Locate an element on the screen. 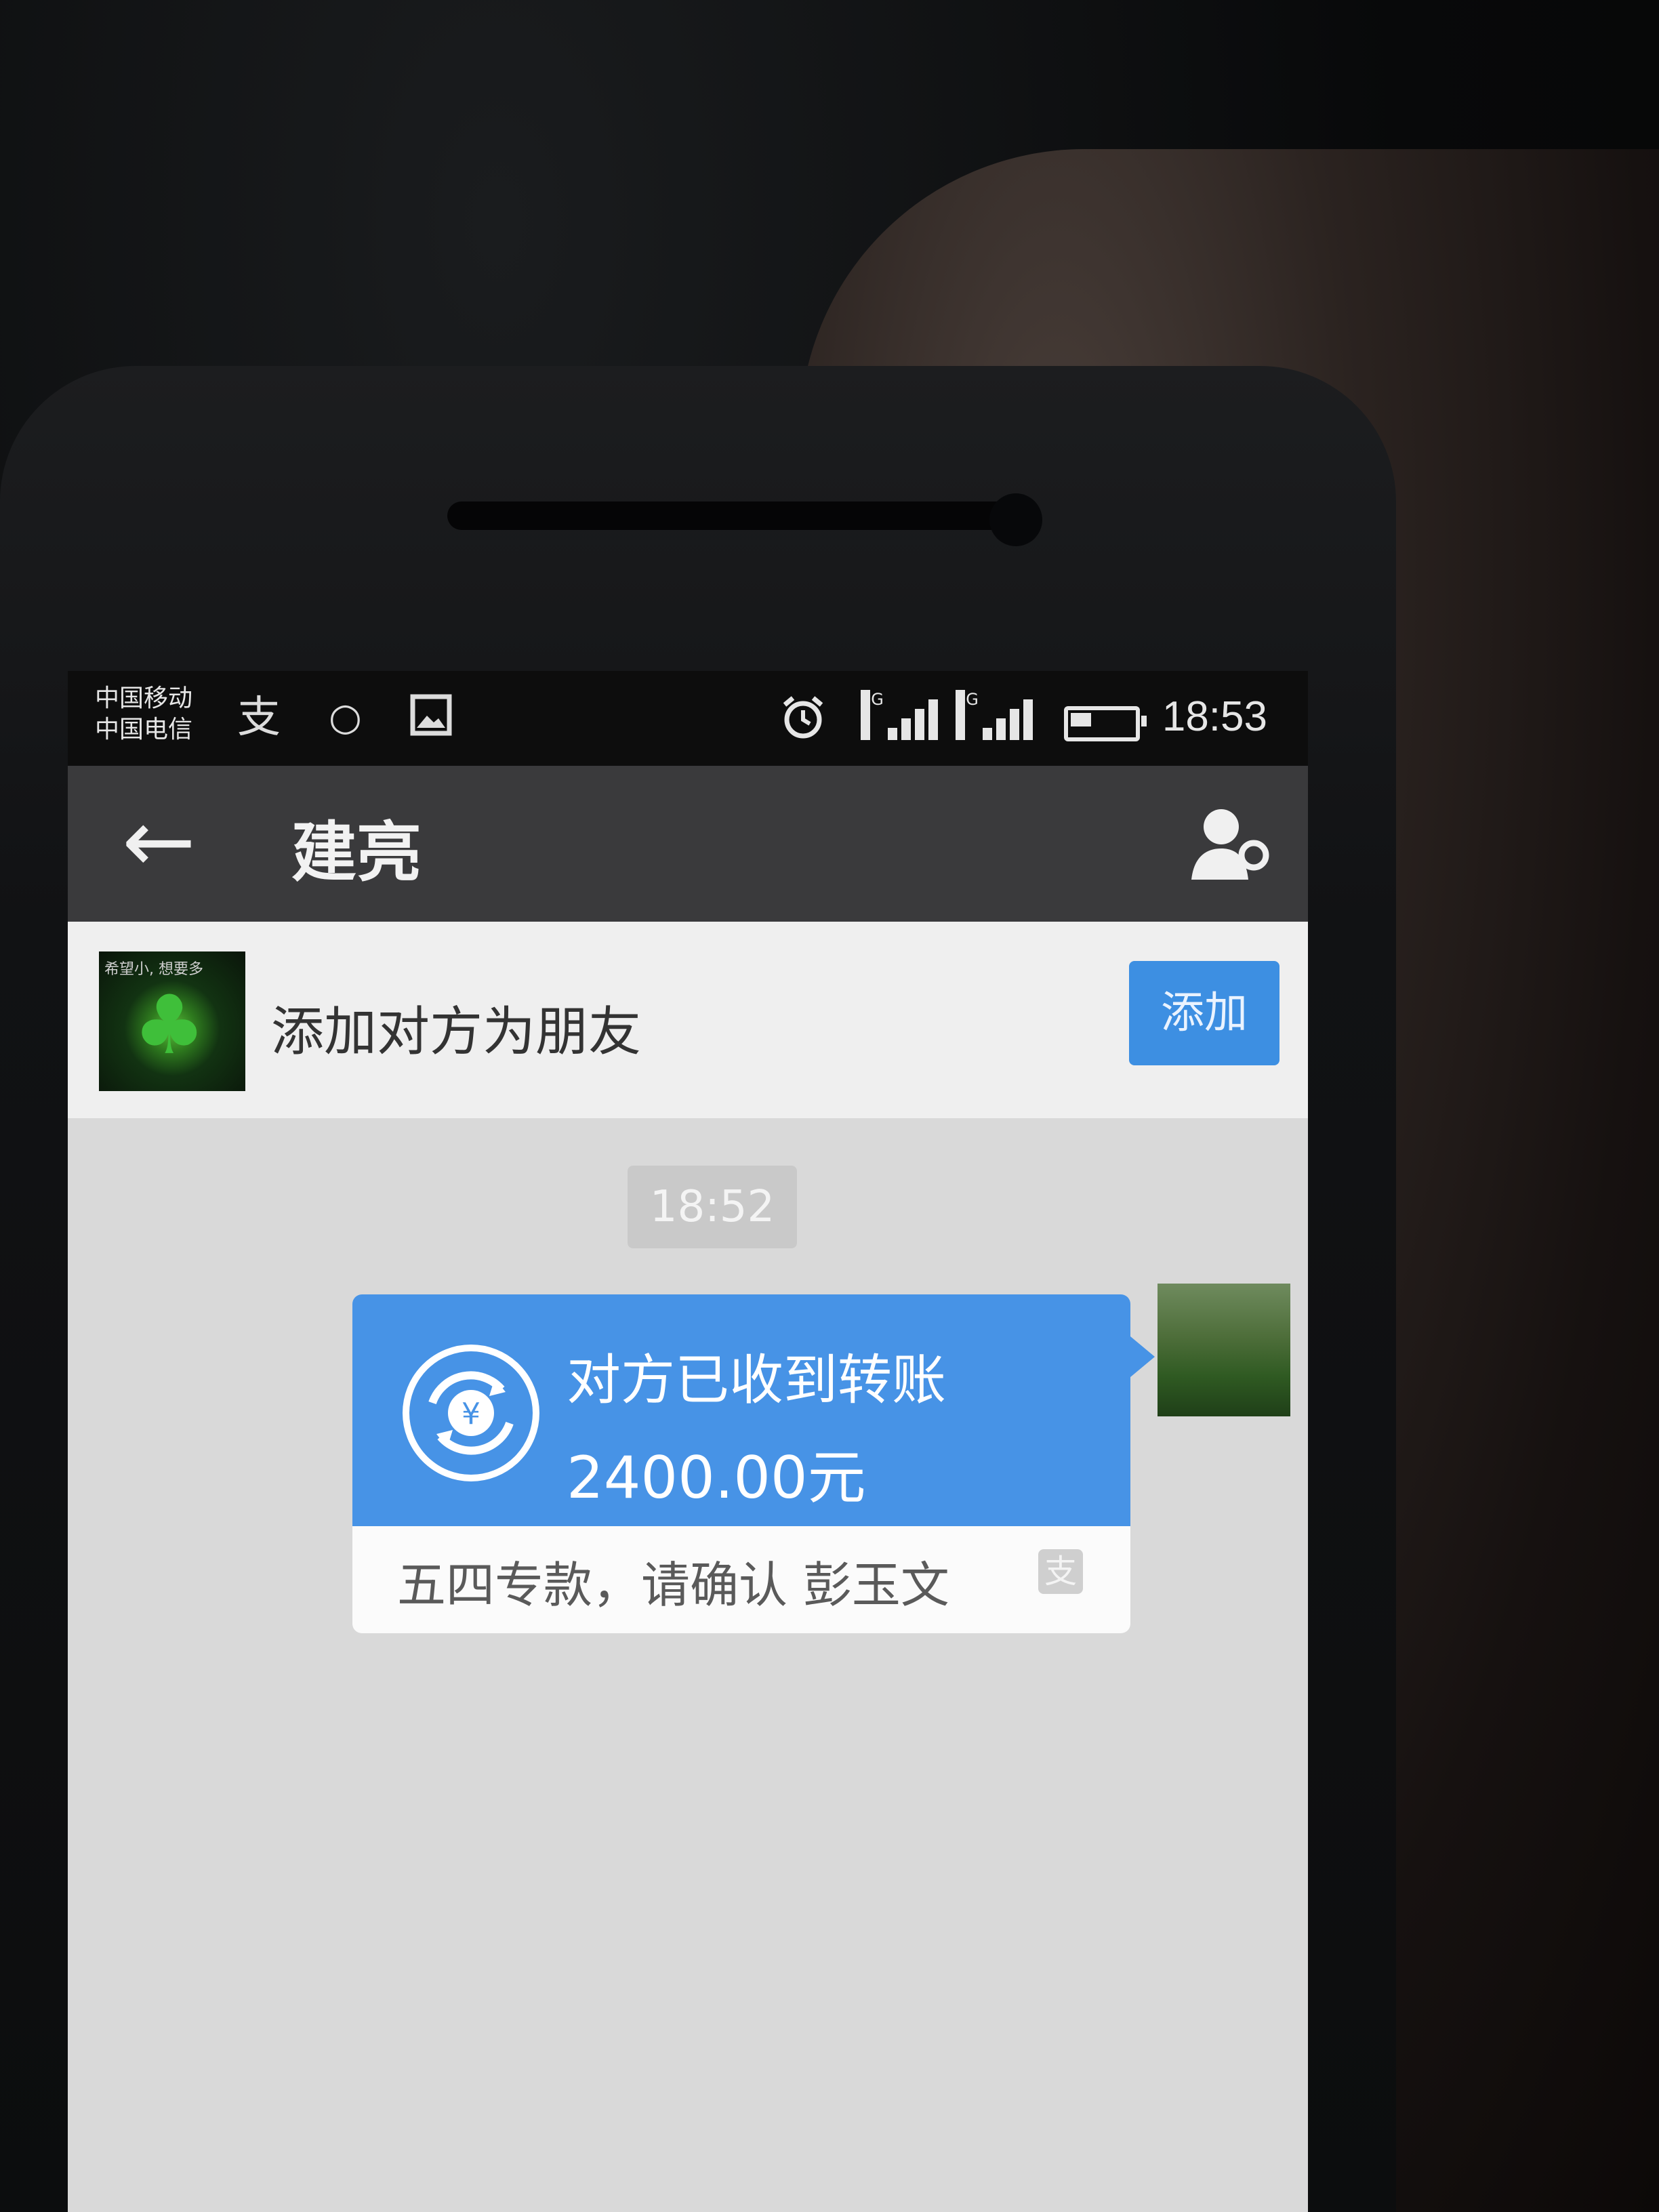  contact-settings-icon is located at coordinates (1230, 844).